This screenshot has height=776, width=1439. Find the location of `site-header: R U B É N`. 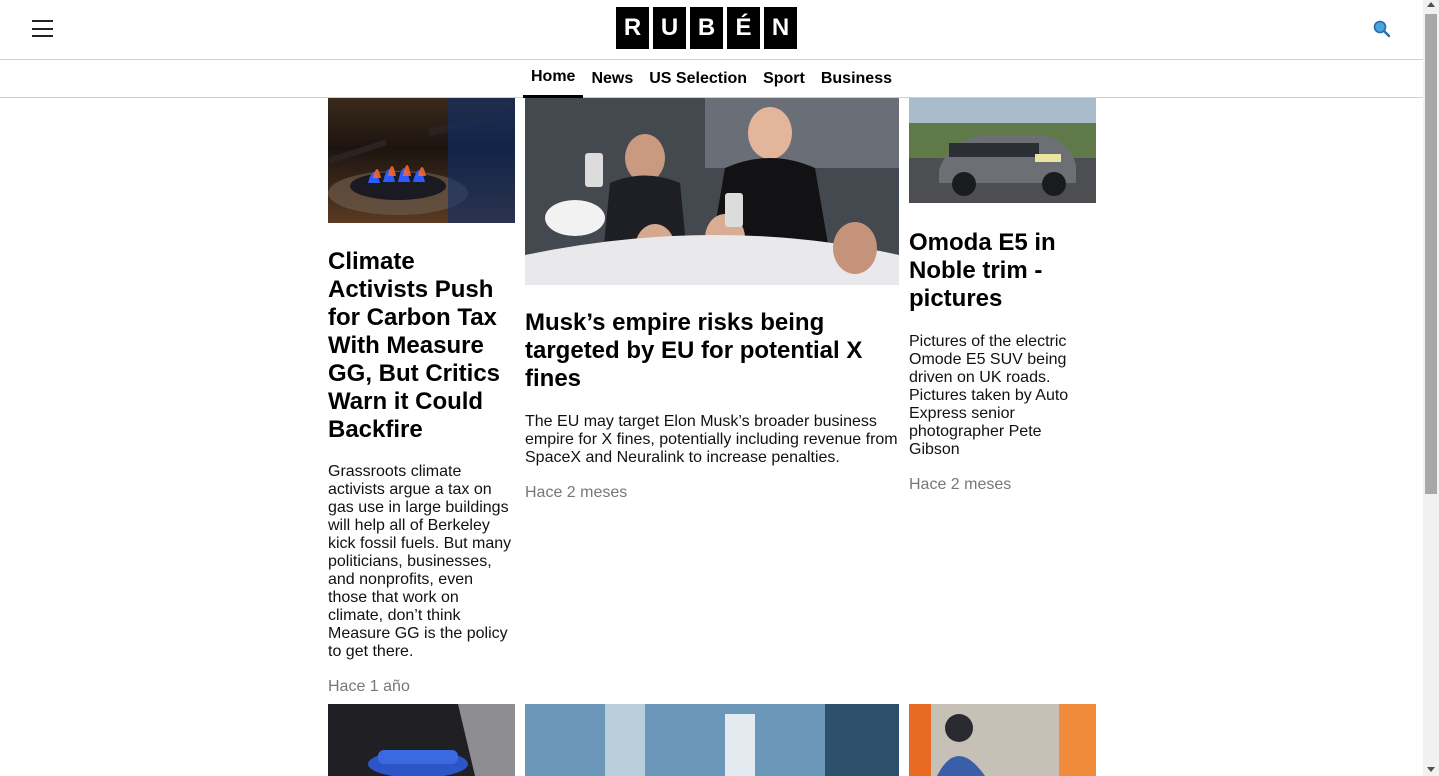

site-header: R U B É N is located at coordinates (711, 30).